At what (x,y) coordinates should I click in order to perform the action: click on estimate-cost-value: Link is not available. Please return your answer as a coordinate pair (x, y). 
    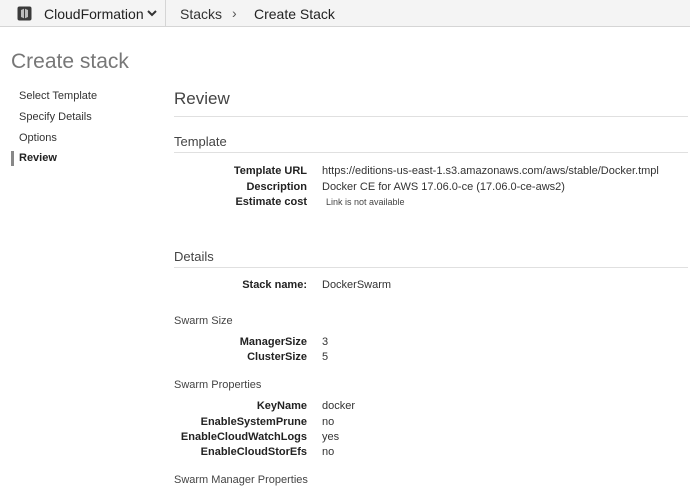
    Looking at the image, I should click on (365, 202).